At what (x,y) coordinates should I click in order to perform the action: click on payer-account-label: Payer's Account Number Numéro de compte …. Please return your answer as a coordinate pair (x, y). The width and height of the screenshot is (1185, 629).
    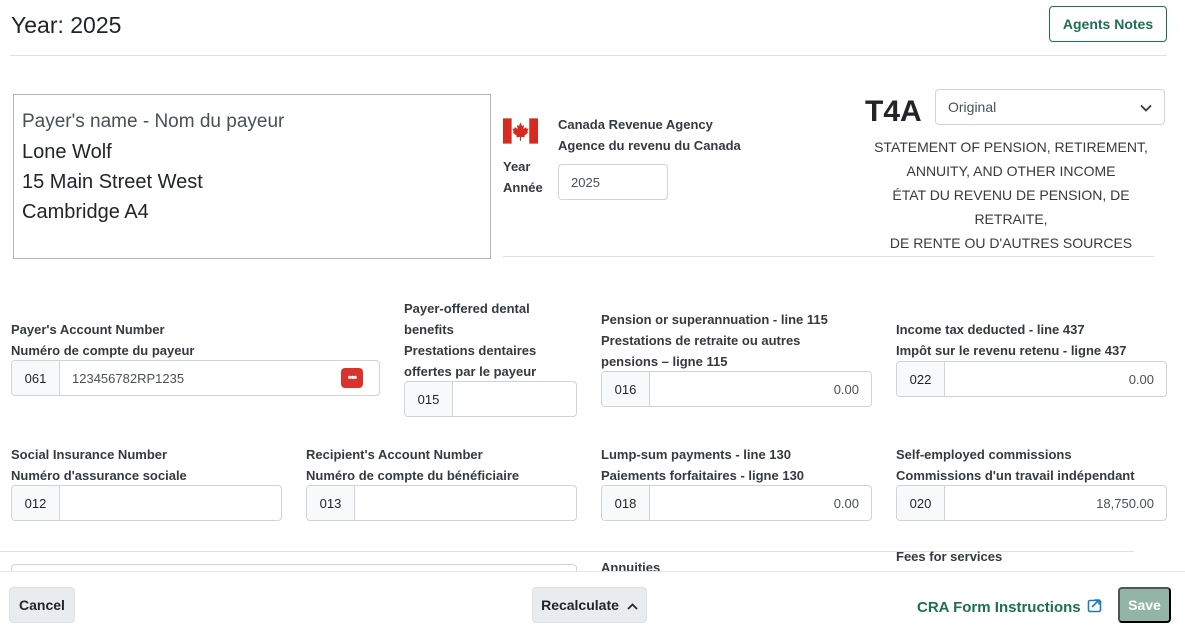
    Looking at the image, I should click on (102, 340).